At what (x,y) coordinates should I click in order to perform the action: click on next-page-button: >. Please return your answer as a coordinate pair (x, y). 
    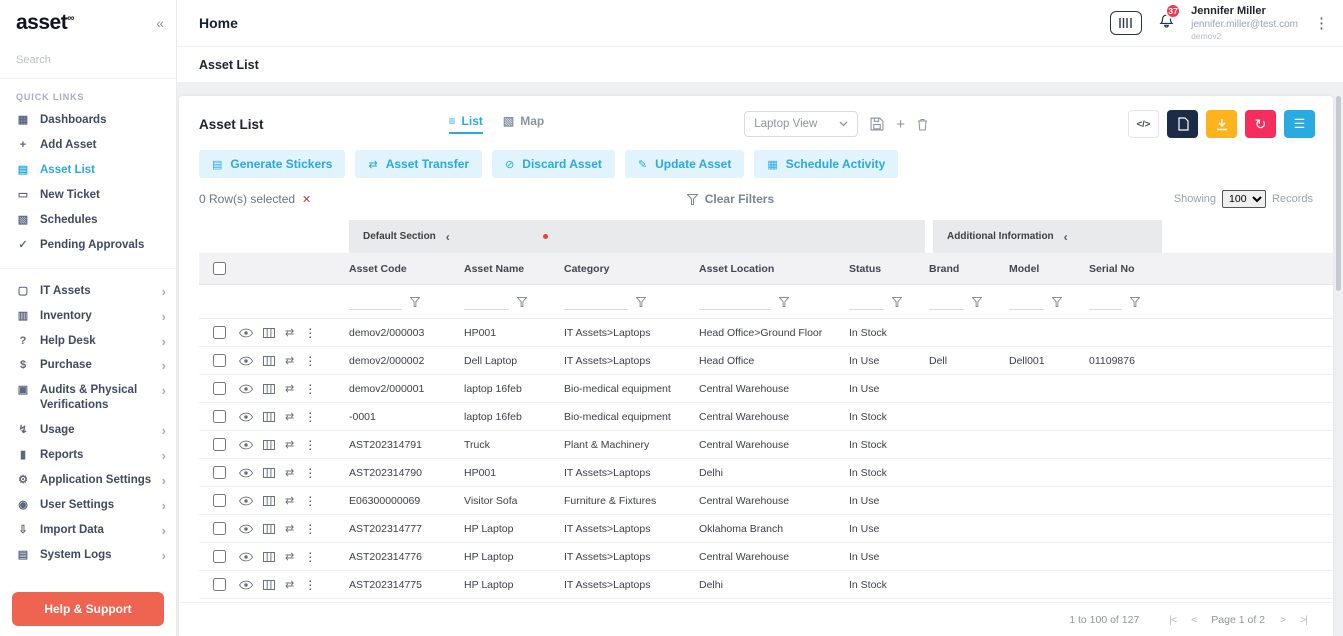
    Looking at the image, I should click on (1283, 620).